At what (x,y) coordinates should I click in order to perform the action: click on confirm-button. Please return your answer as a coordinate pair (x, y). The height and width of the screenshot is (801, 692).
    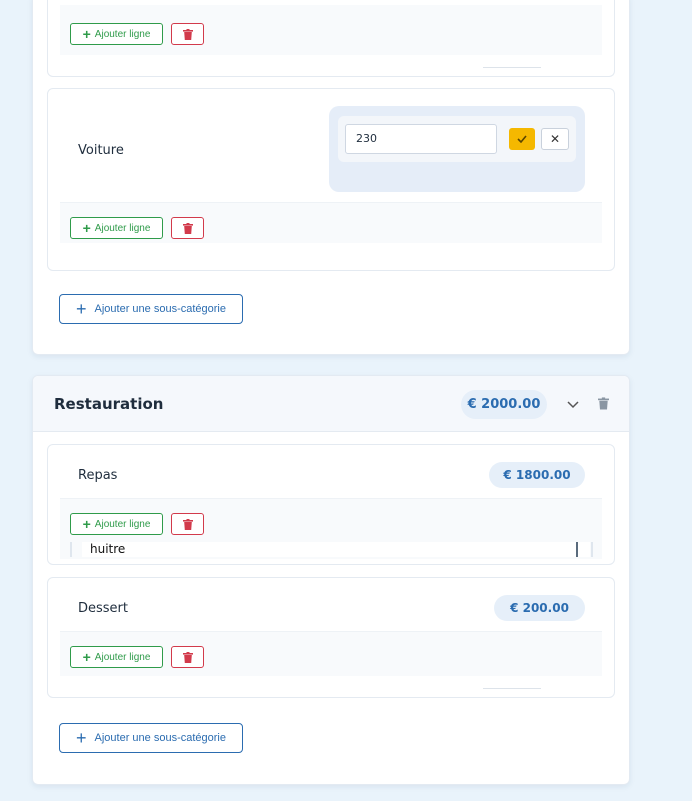
    Looking at the image, I should click on (522, 139).